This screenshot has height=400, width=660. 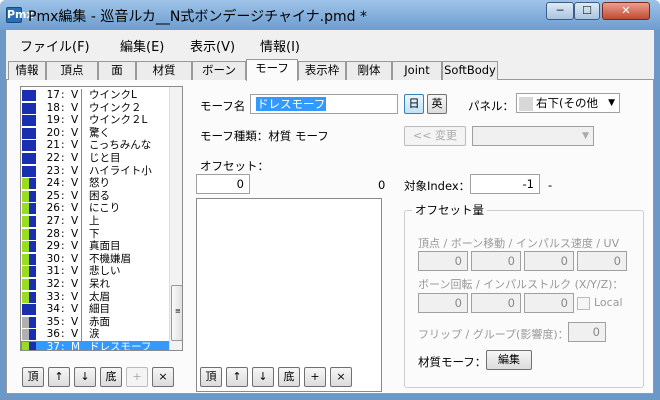 What do you see at coordinates (95, 310) in the screenshot?
I see `list-item: 34: V 細目` at bounding box center [95, 310].